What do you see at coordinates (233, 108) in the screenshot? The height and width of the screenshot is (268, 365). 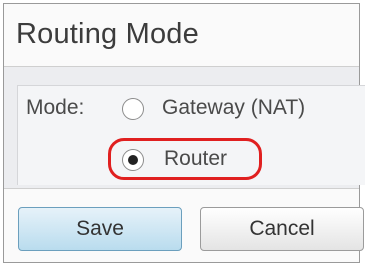 I see `radio-label-gateway-nat: Gateway (NAT)` at bounding box center [233, 108].